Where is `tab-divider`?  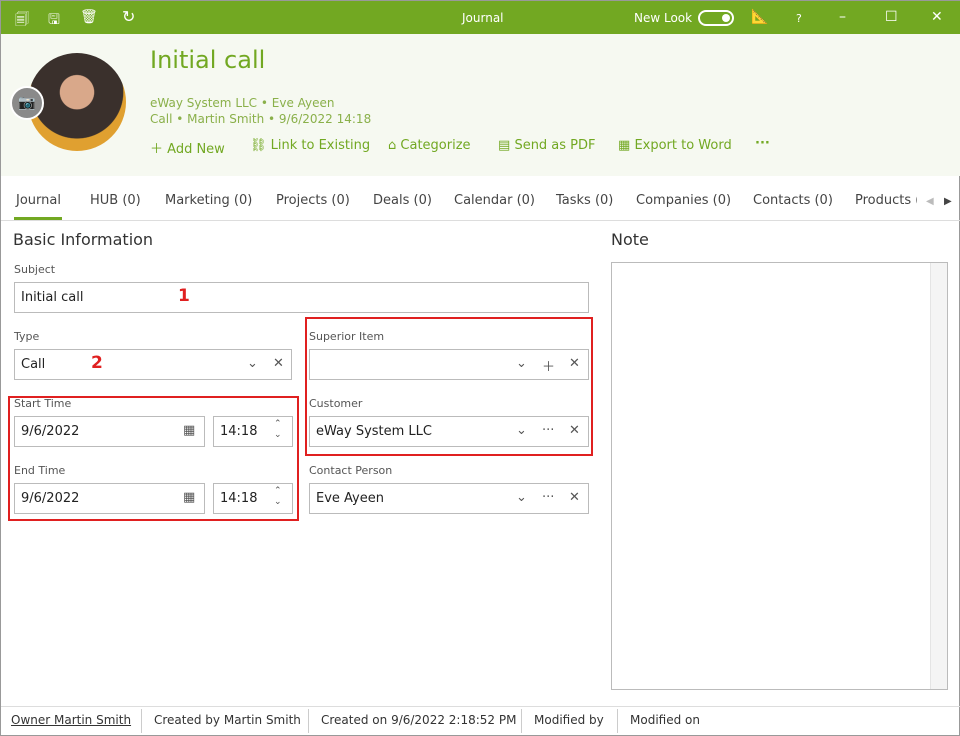 tab-divider is located at coordinates (480, 220).